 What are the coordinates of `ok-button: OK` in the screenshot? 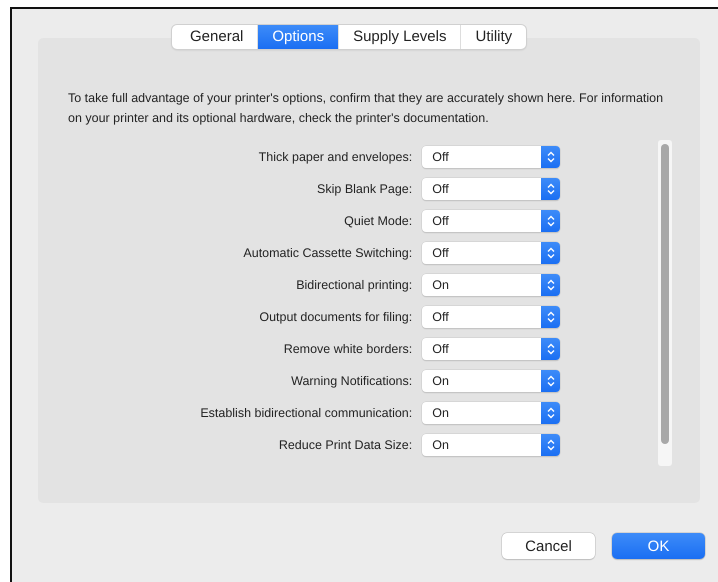 It's located at (658, 546).